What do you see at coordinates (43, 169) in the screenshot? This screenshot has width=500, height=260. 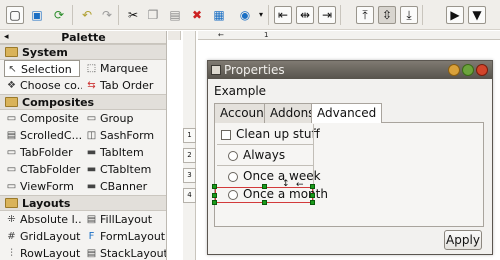 I see `palette-item-ctabfolder: ▭ CTabFolder` at bounding box center [43, 169].